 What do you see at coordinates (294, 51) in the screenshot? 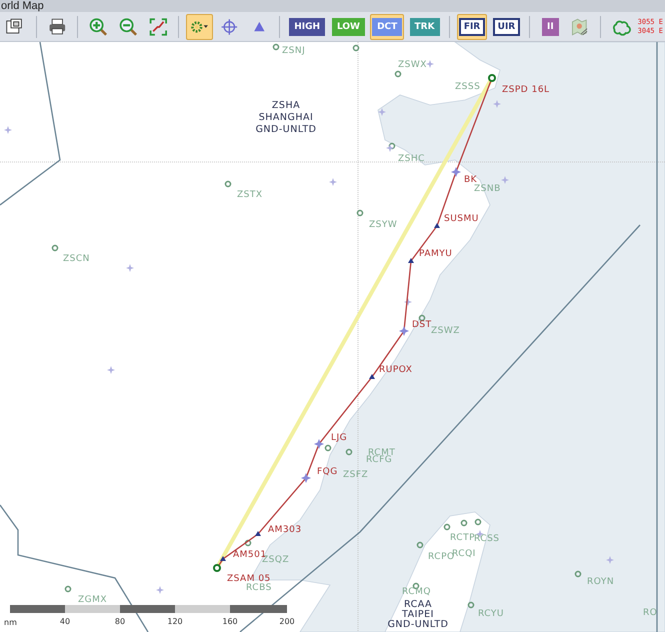
I see `airport-label: ZSNJ` at bounding box center [294, 51].